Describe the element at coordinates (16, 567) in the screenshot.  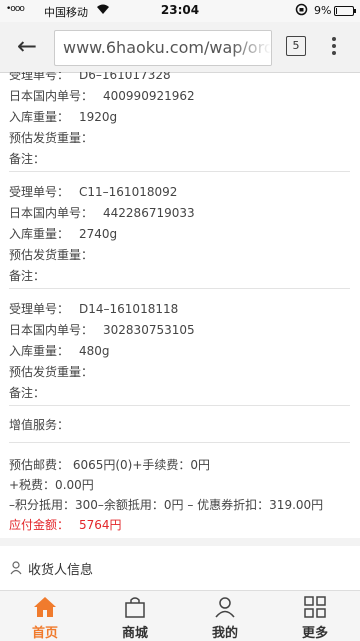
I see `person-icon` at that location.